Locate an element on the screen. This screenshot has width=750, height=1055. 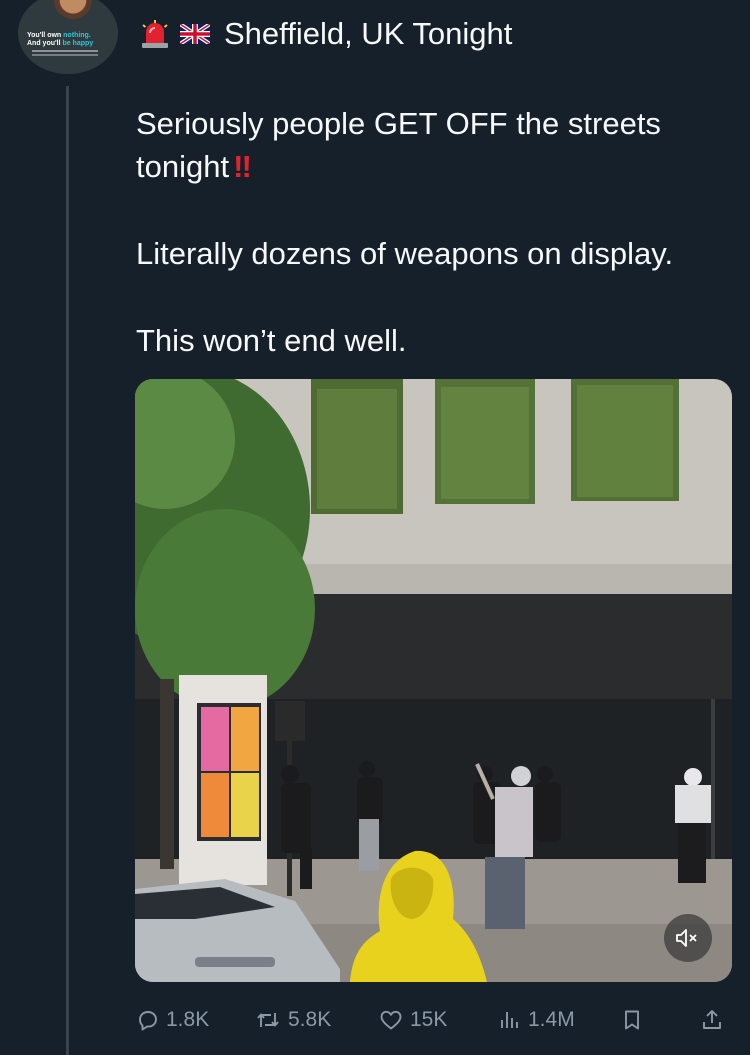
reply-icon is located at coordinates (148, 1020).